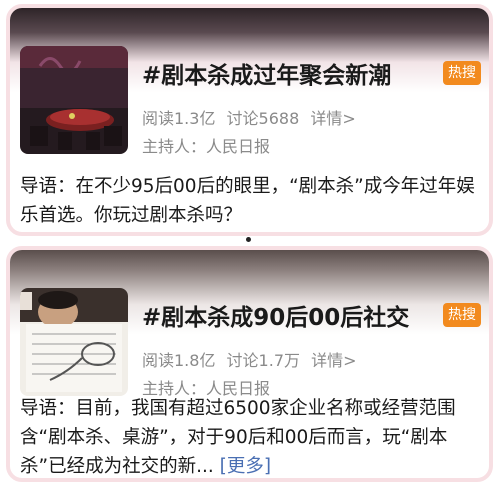  I want to click on read-count: 阅读1.8亿, so click(179, 360).